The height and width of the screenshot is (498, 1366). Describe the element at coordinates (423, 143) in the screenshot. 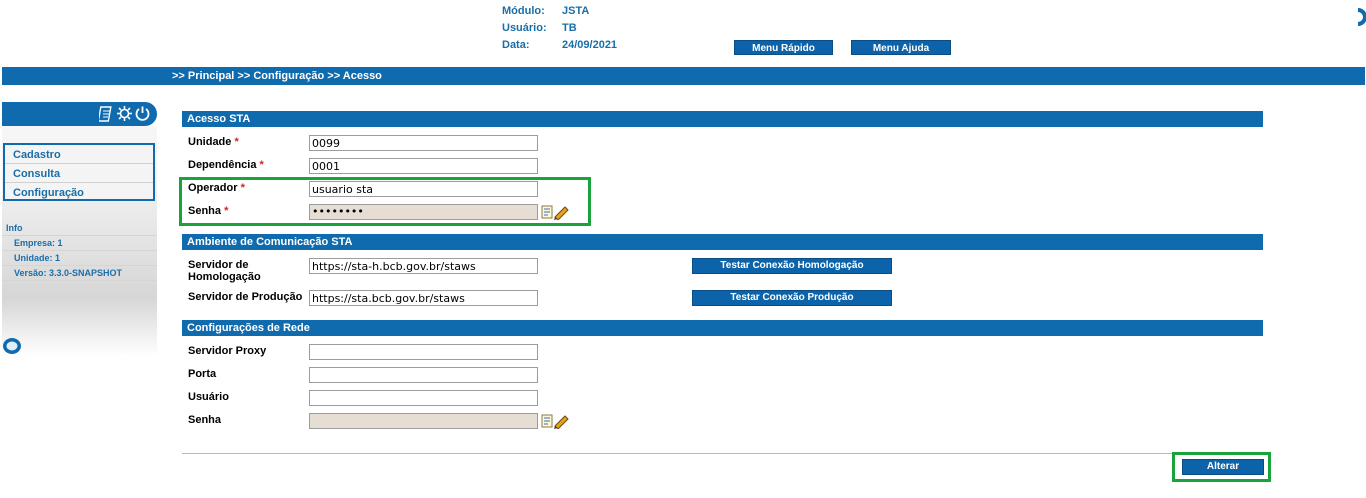

I see `unidade-input` at that location.